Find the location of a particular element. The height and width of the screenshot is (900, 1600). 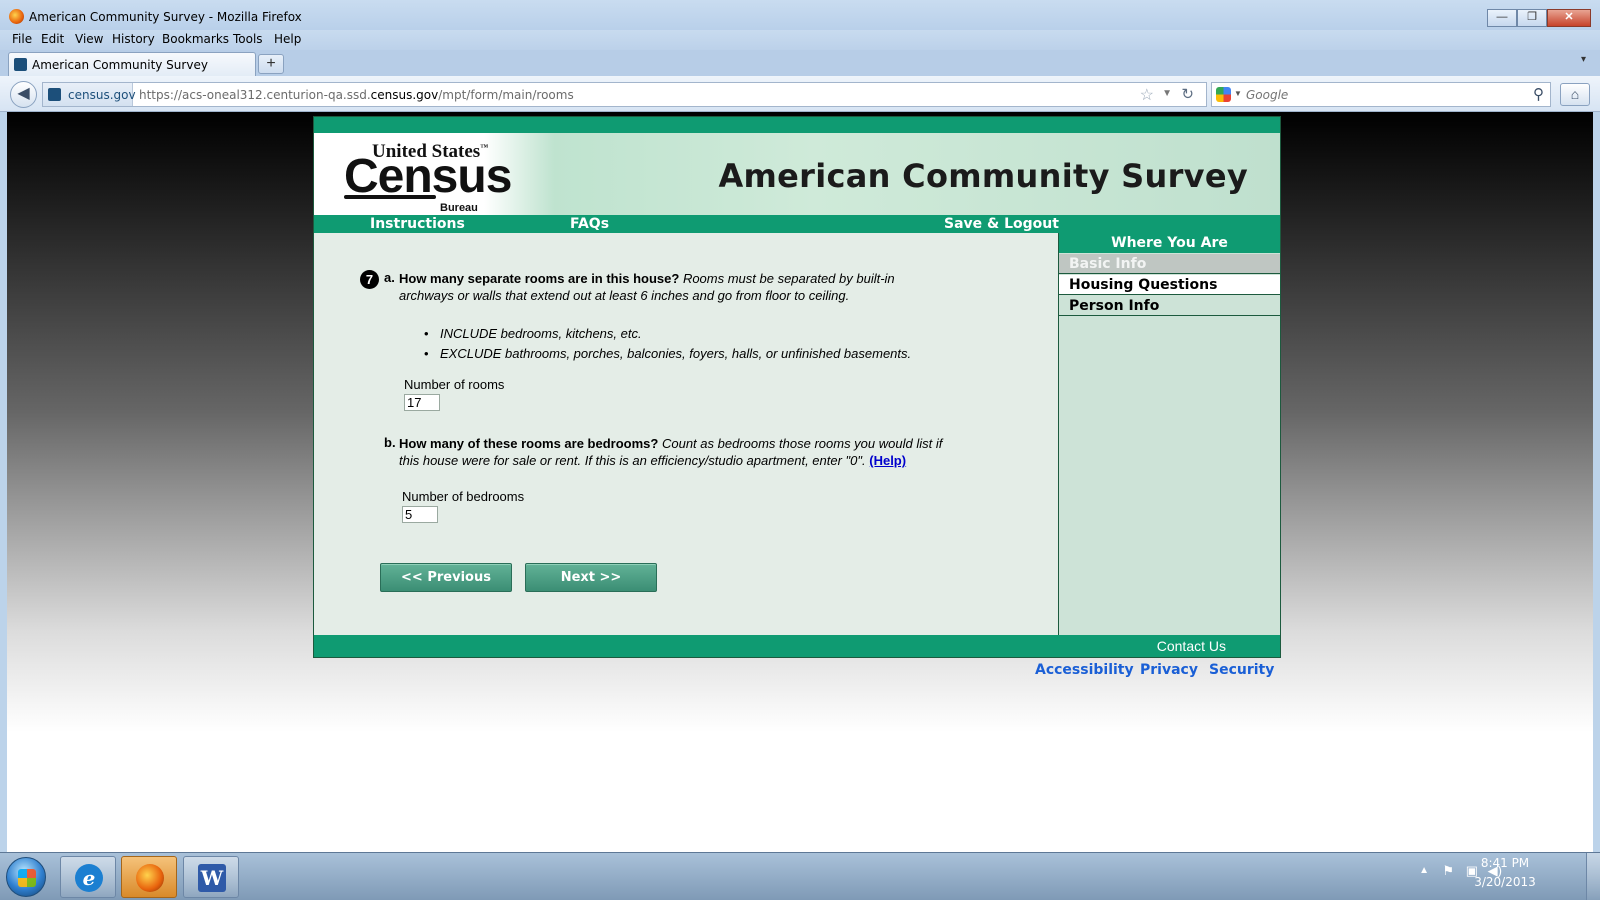

internet-explorer-icon: e is located at coordinates (89, 878).